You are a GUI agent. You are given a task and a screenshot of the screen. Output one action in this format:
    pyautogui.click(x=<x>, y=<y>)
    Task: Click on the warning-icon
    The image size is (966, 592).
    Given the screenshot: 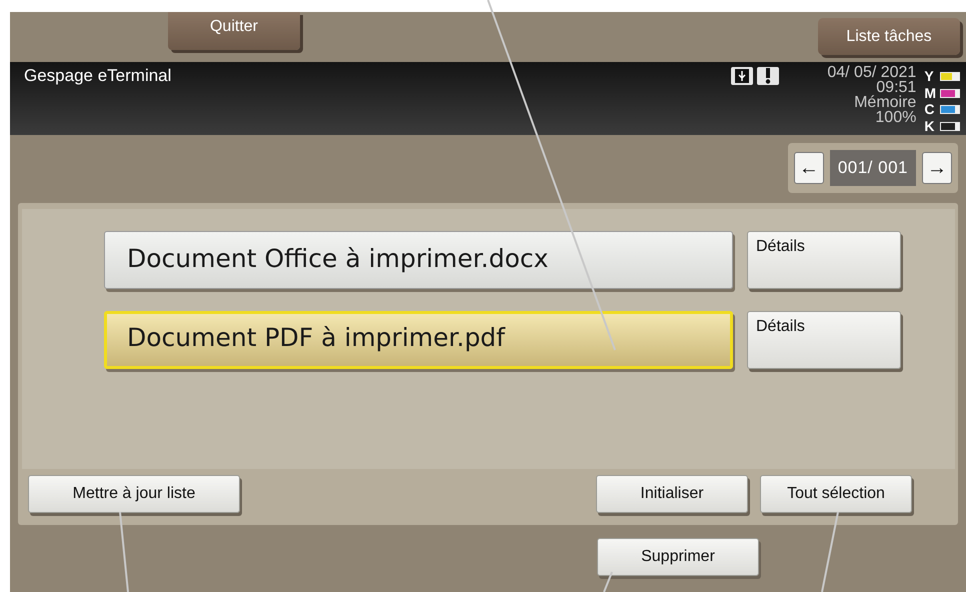 What is the action you would take?
    pyautogui.click(x=768, y=76)
    